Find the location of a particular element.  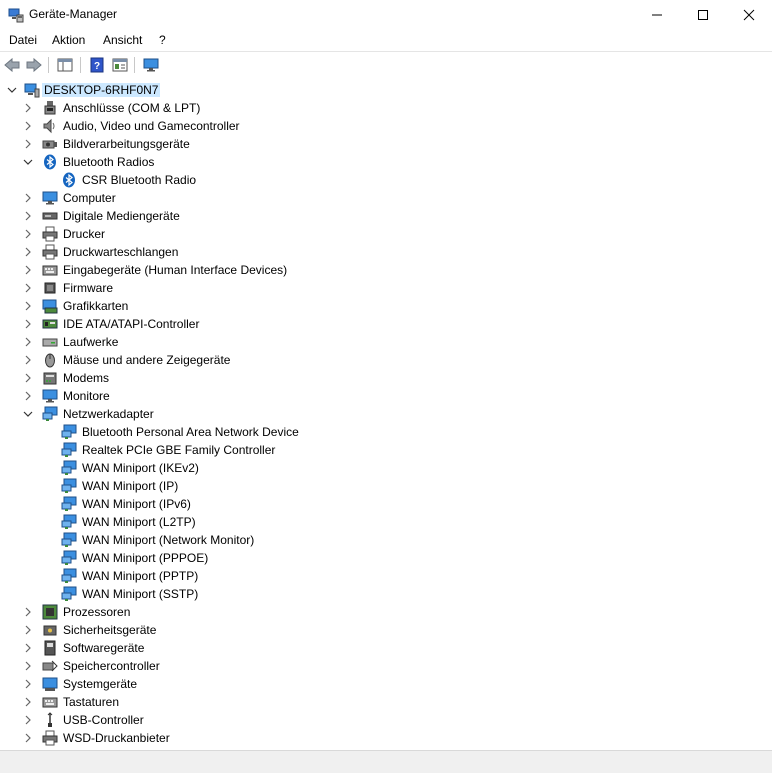

tree-item-label: WAN Miniport (Network Monitor) is located at coordinates (168, 540).